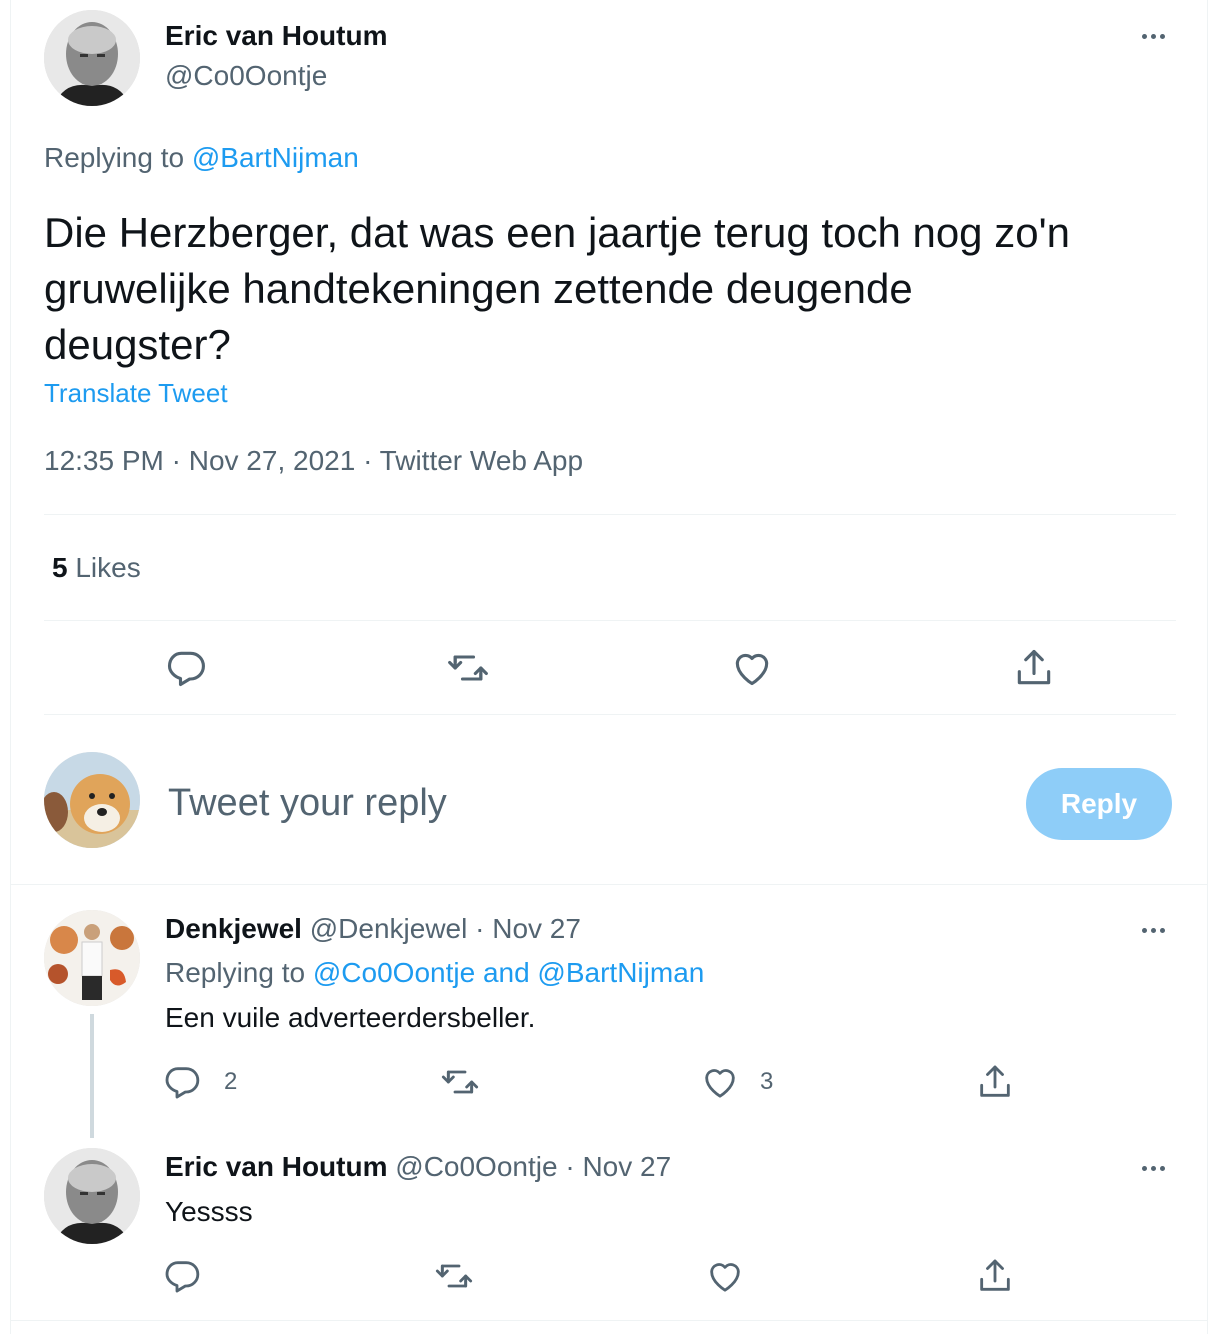  What do you see at coordinates (209, 1211) in the screenshot?
I see `reply-text: Yessss` at bounding box center [209, 1211].